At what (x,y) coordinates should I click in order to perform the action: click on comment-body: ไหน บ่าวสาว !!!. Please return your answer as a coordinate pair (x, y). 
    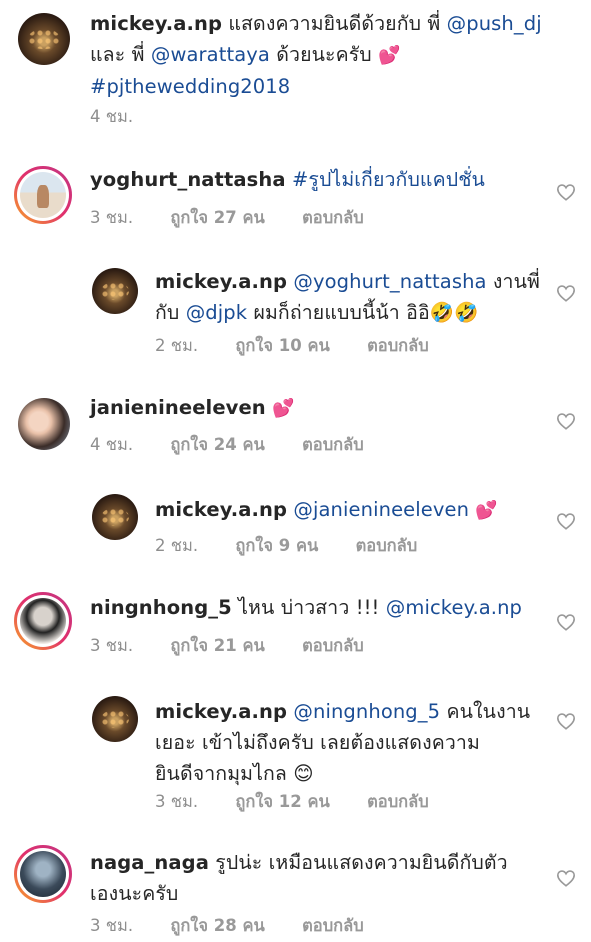
    Looking at the image, I should click on (308, 607).